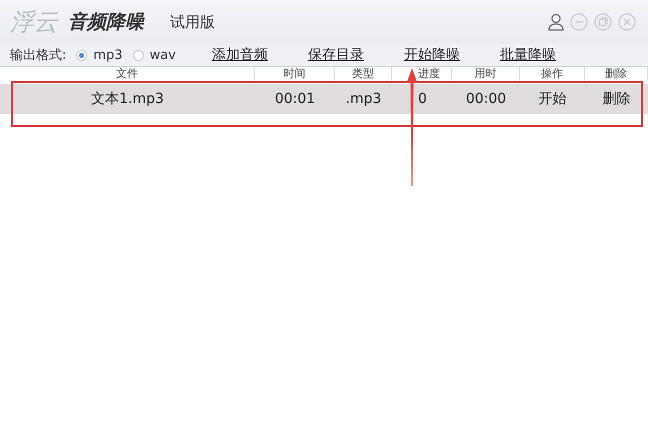  What do you see at coordinates (579, 22) in the screenshot?
I see `minimize-icon` at bounding box center [579, 22].